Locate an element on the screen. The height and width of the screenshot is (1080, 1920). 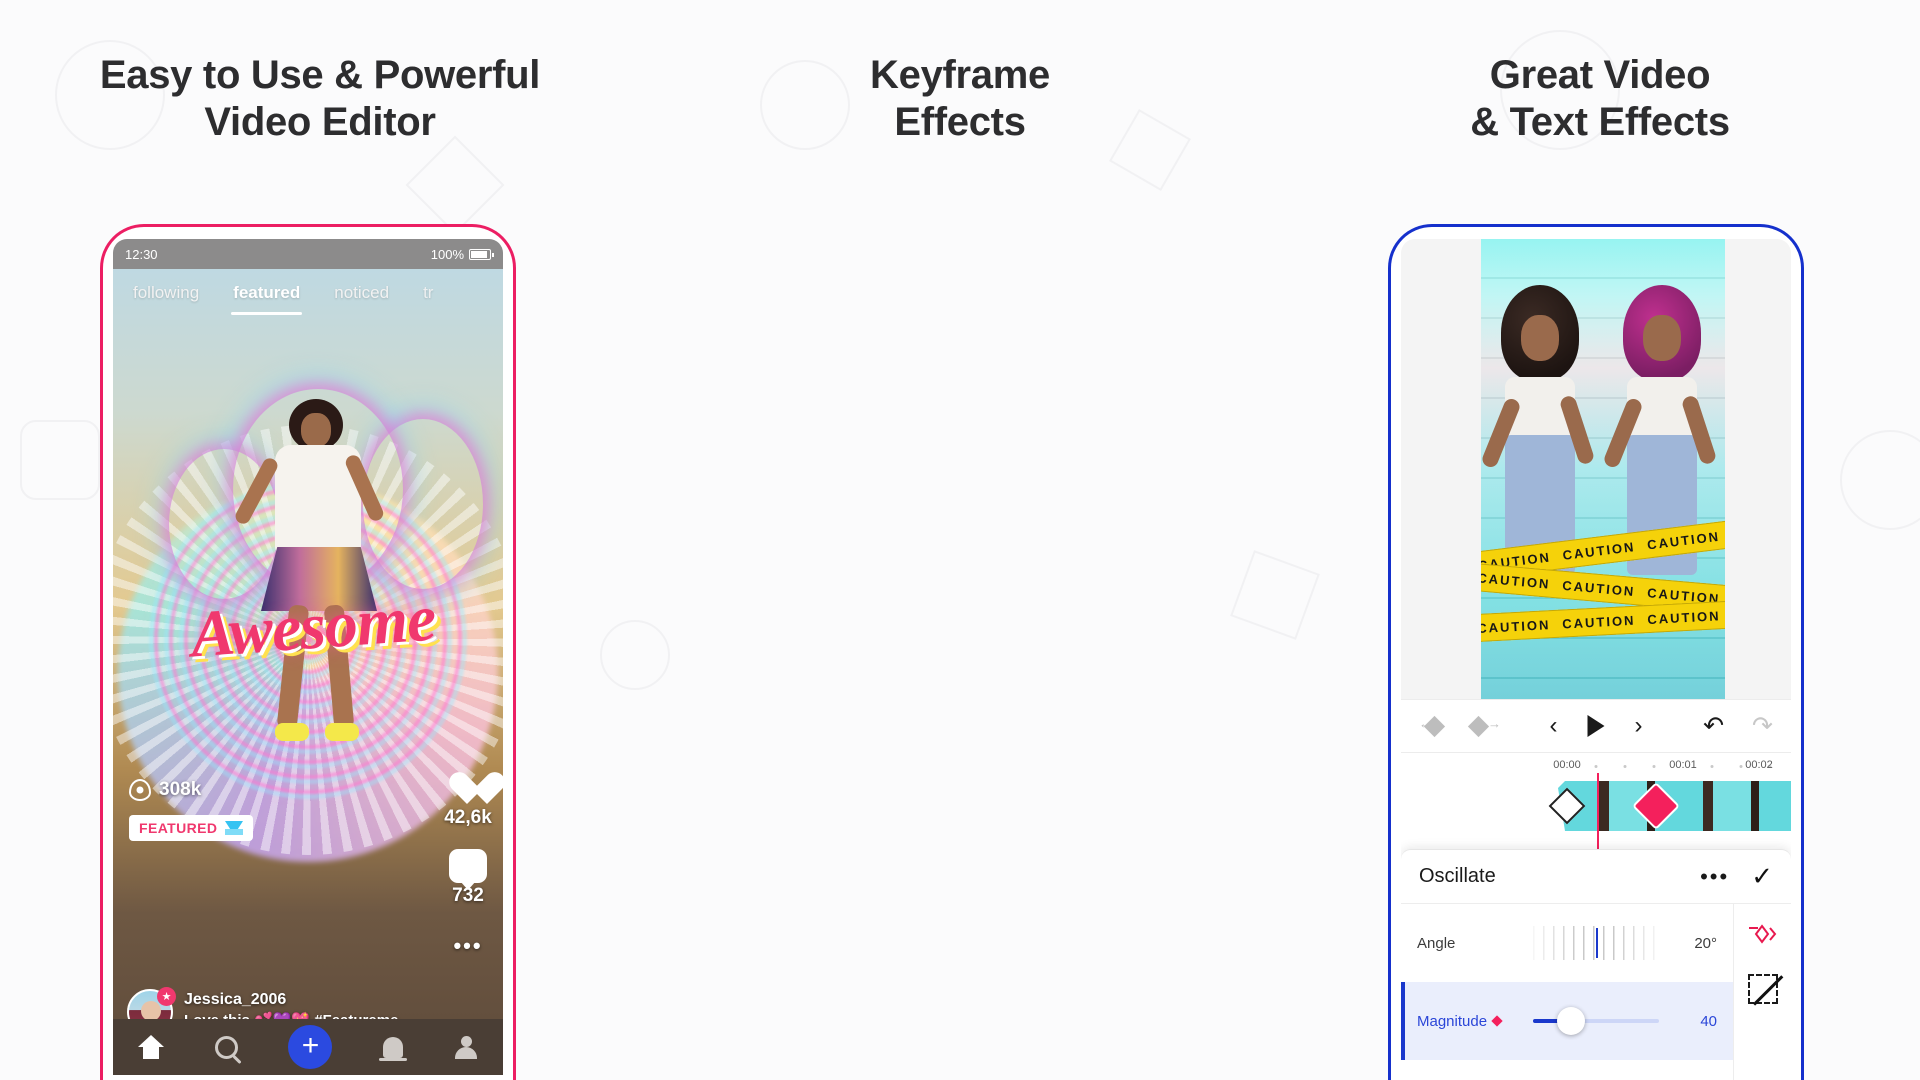
status-bar: 12:30 100% is located at coordinates (308, 254).